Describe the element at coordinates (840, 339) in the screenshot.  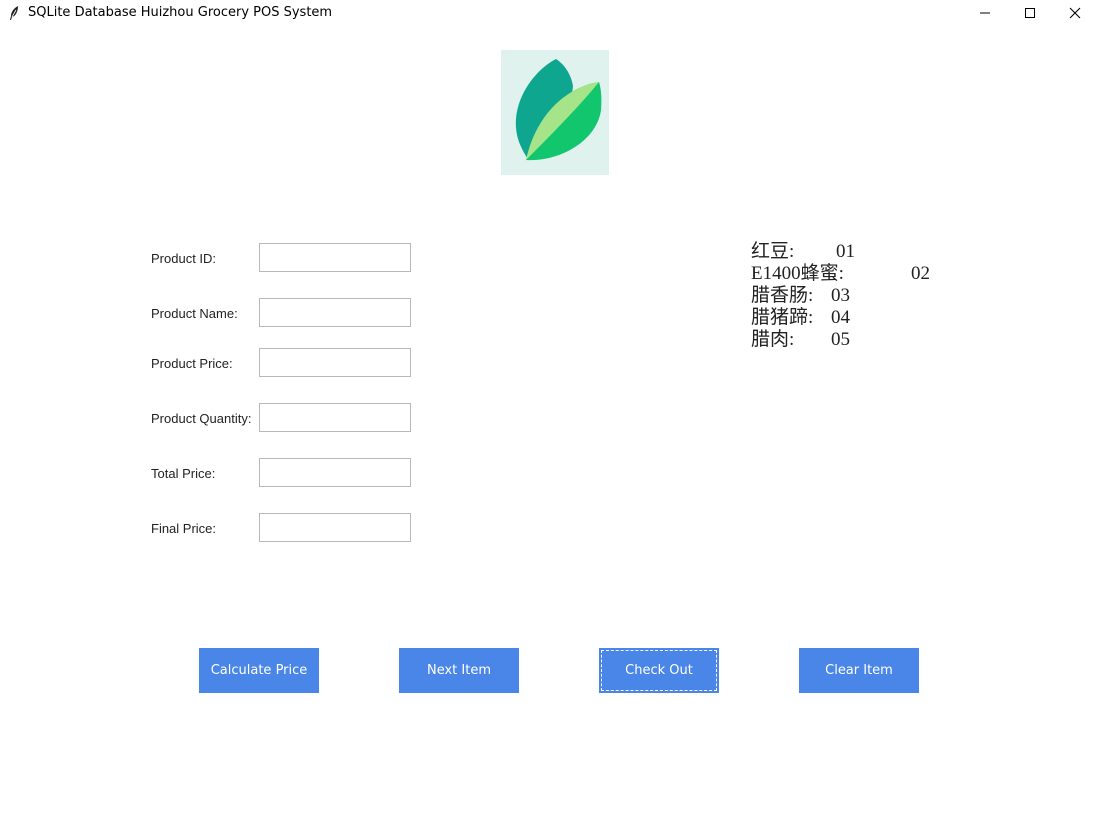
I see `product-code: 05` at that location.